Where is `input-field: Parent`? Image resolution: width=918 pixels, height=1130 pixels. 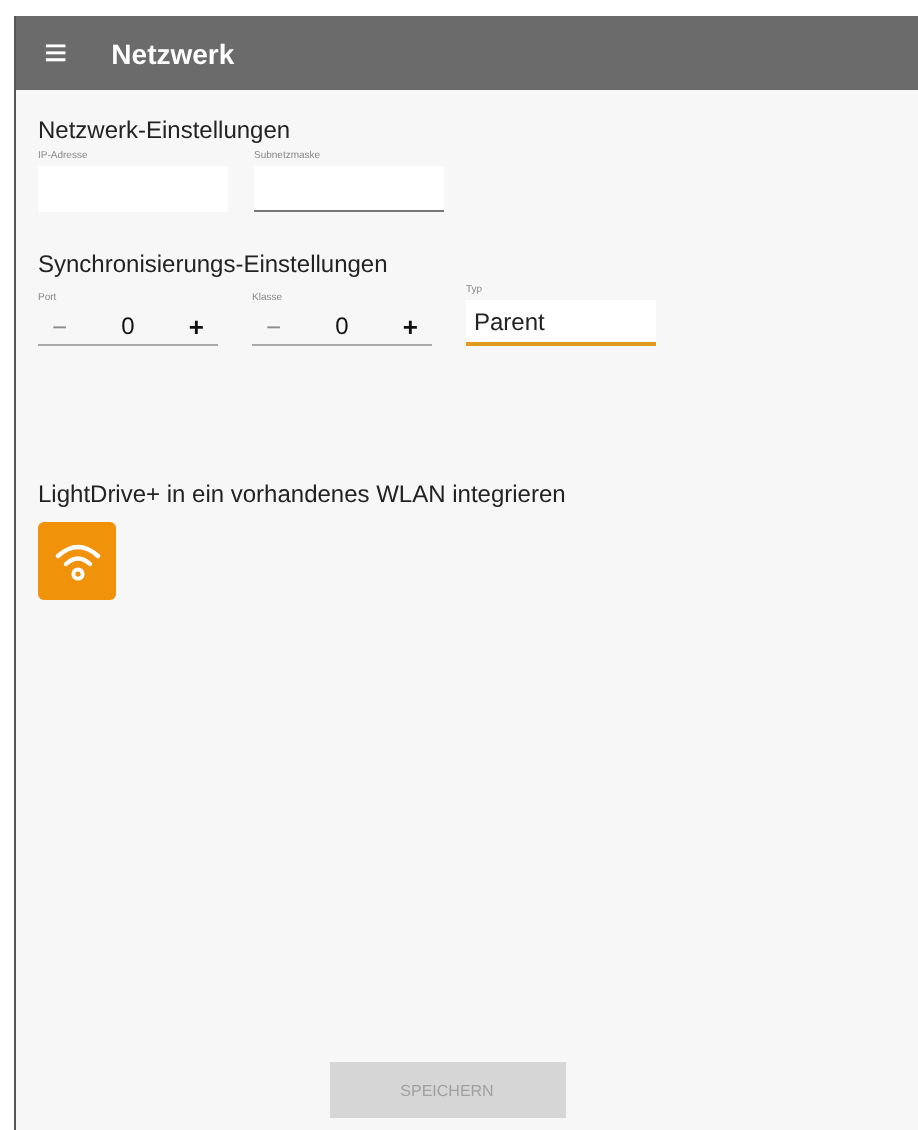 input-field: Parent is located at coordinates (561, 323).